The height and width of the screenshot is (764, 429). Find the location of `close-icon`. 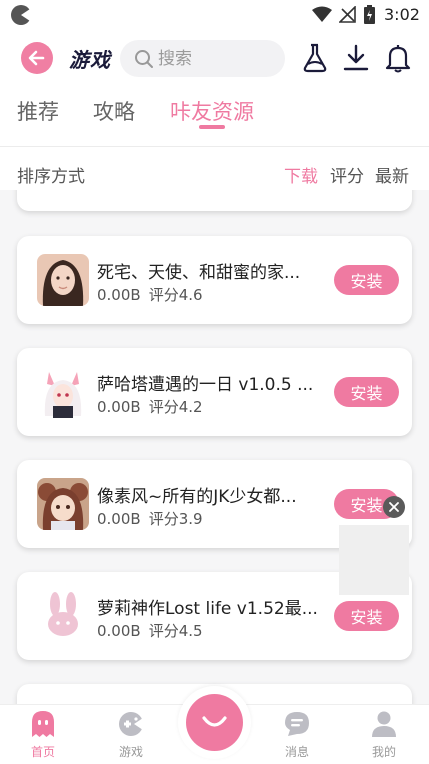

close-icon is located at coordinates (394, 507).